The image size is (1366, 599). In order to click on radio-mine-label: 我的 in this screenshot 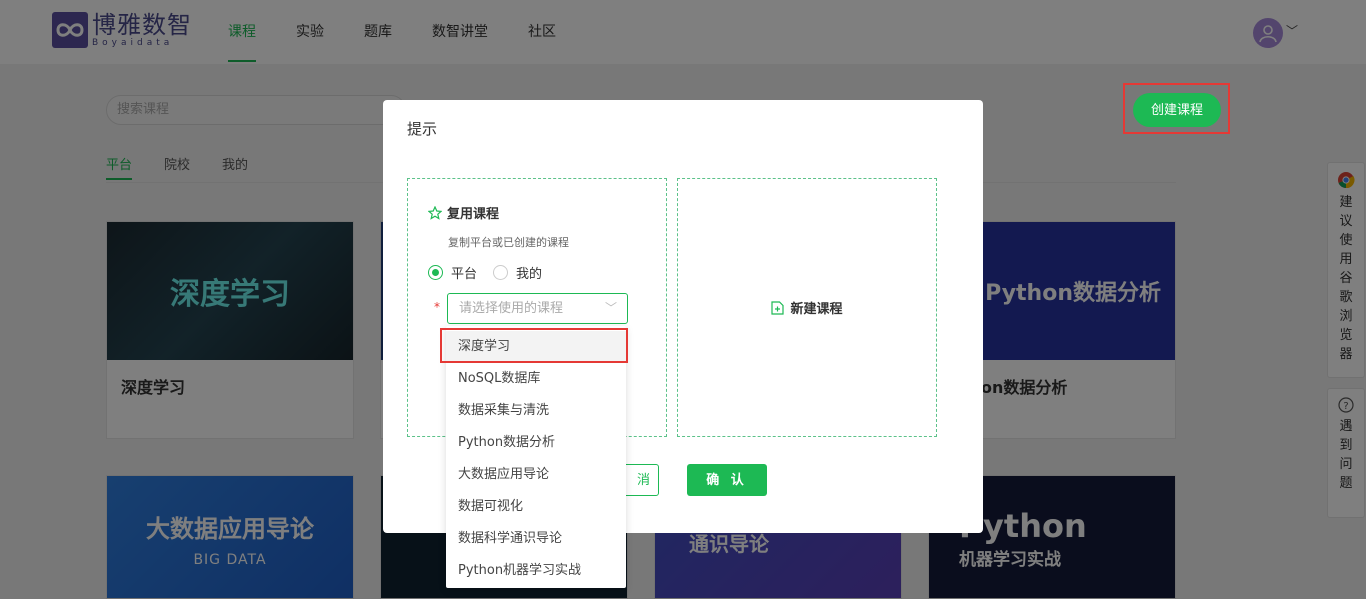, I will do `click(529, 272)`.